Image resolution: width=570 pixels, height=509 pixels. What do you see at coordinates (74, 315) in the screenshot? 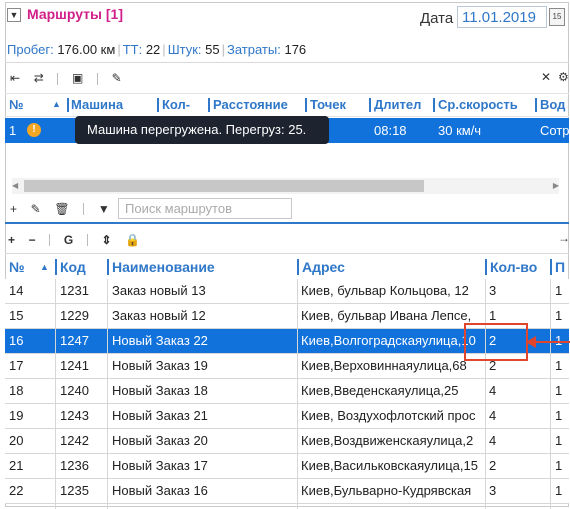
I see `order-code: 1229` at bounding box center [74, 315].